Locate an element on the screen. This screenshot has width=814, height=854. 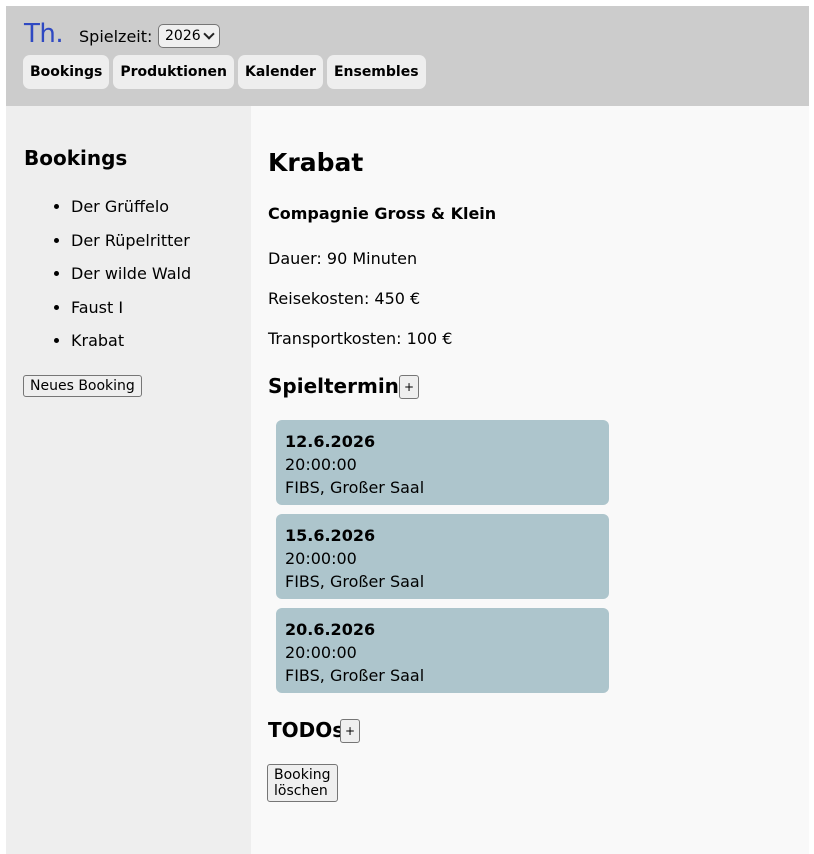
season-select-value: 2026 is located at coordinates (183, 36).